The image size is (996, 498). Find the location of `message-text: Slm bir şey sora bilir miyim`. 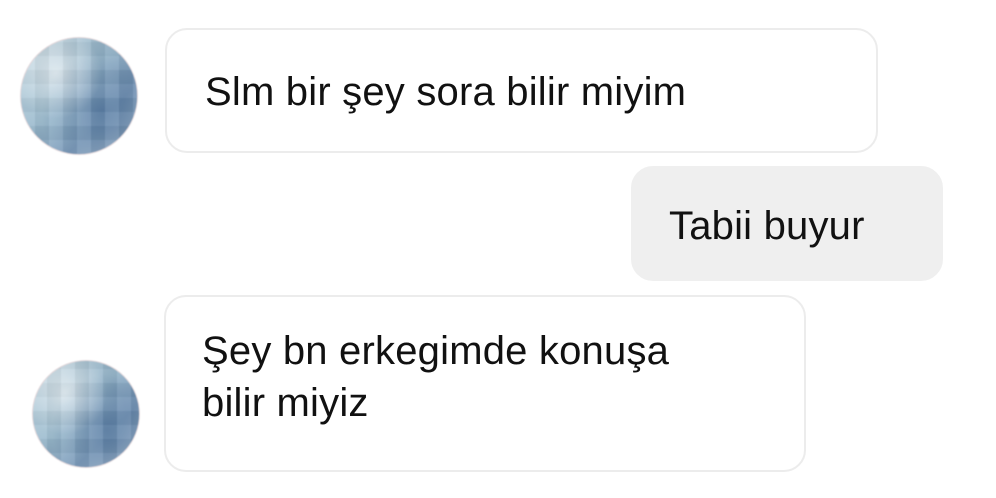

message-text: Slm bir şey sora bilir miyim is located at coordinates (446, 92).